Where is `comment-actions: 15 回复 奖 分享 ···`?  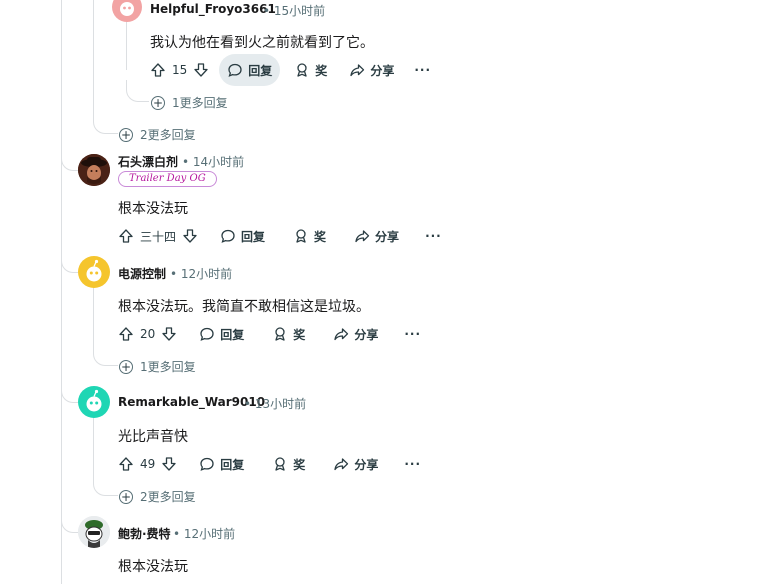 comment-actions: 15 回复 奖 分享 ··· is located at coordinates (290, 70).